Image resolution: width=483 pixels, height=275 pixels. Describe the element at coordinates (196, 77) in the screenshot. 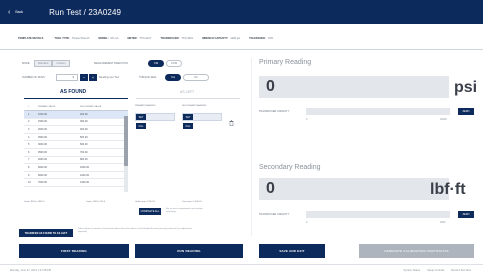

I see `seal-no: No` at that location.